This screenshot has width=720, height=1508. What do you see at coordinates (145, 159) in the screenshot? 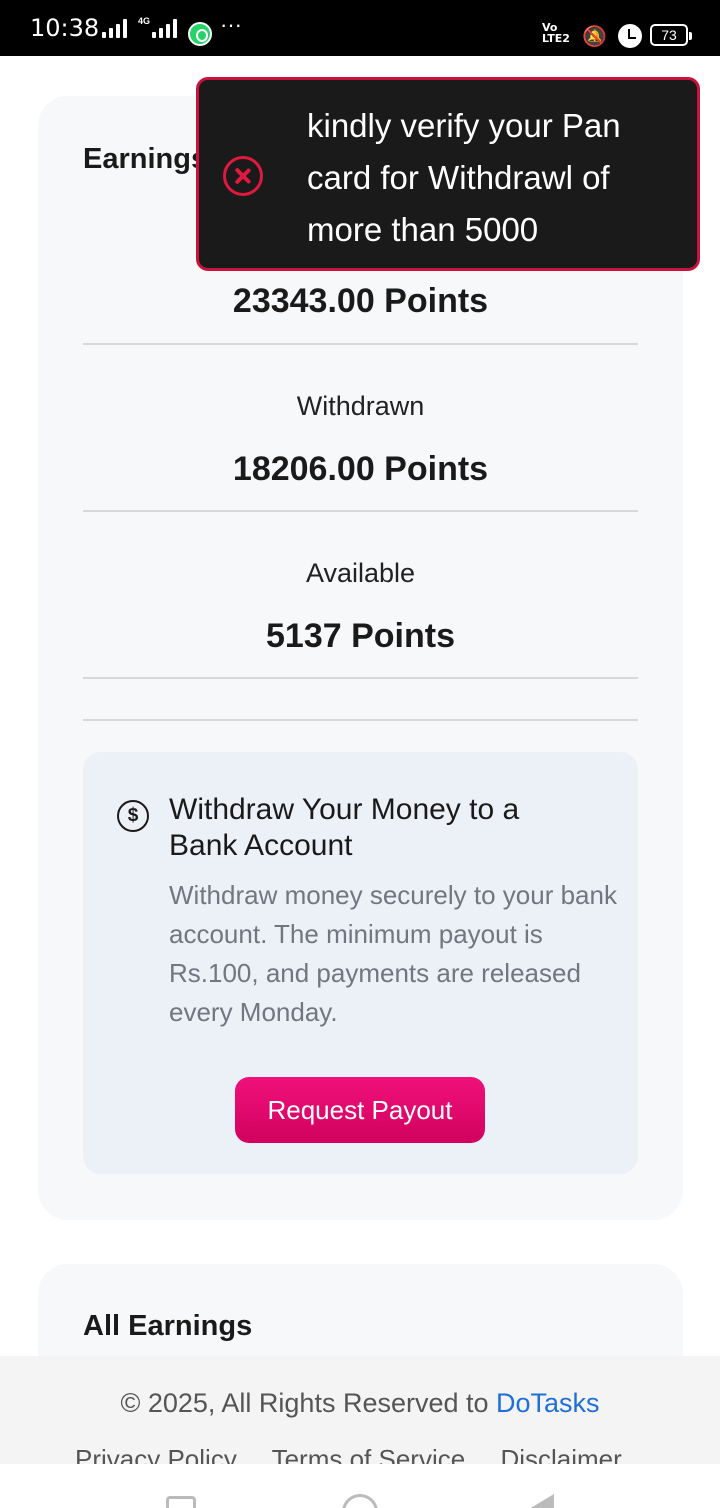
I see `earnings-title: Earnings` at bounding box center [145, 159].